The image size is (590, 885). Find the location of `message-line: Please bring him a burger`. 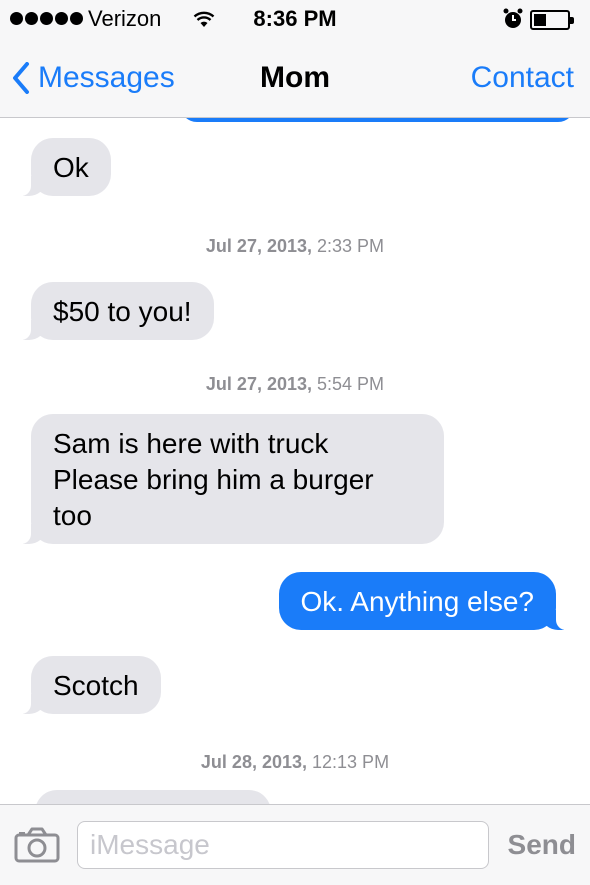

message-line: Please bring him a burger is located at coordinates (213, 479).